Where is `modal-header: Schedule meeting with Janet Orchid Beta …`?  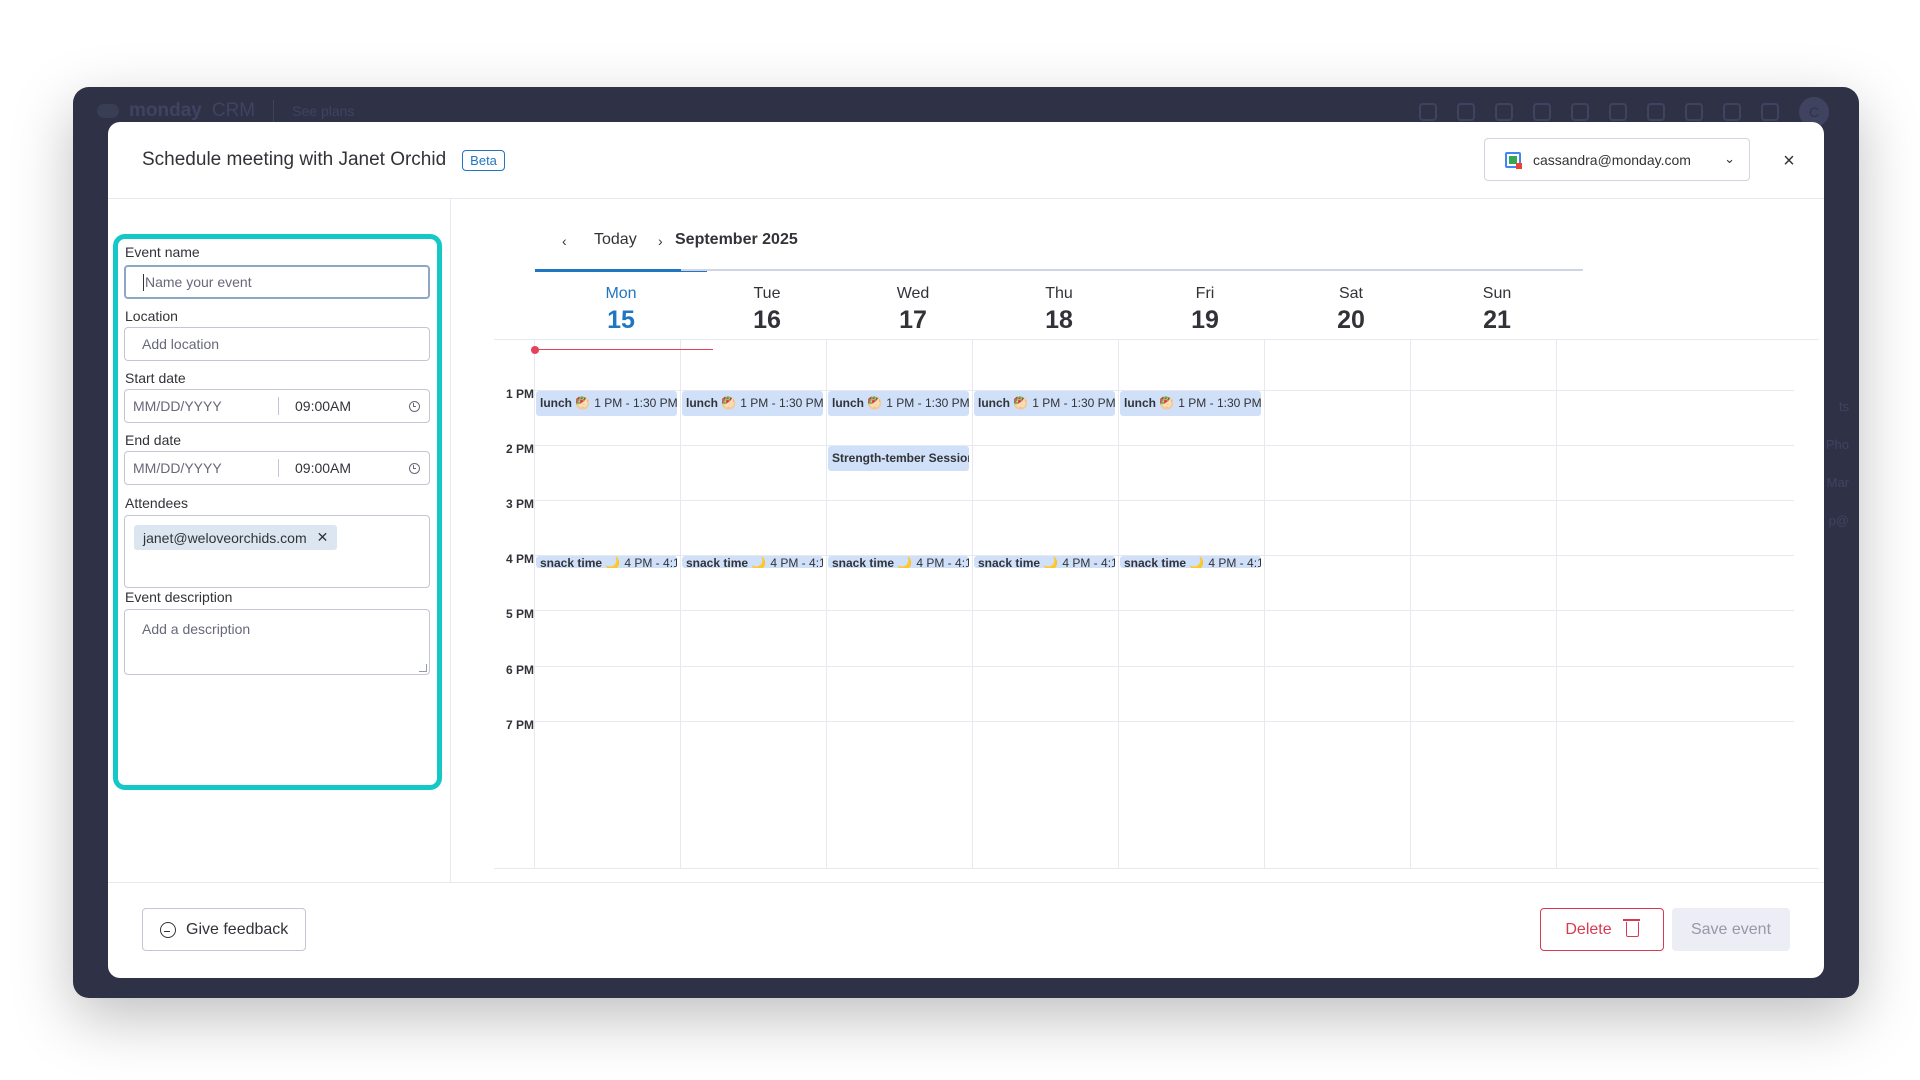 modal-header: Schedule meeting with Janet Orchid Beta … is located at coordinates (966, 160).